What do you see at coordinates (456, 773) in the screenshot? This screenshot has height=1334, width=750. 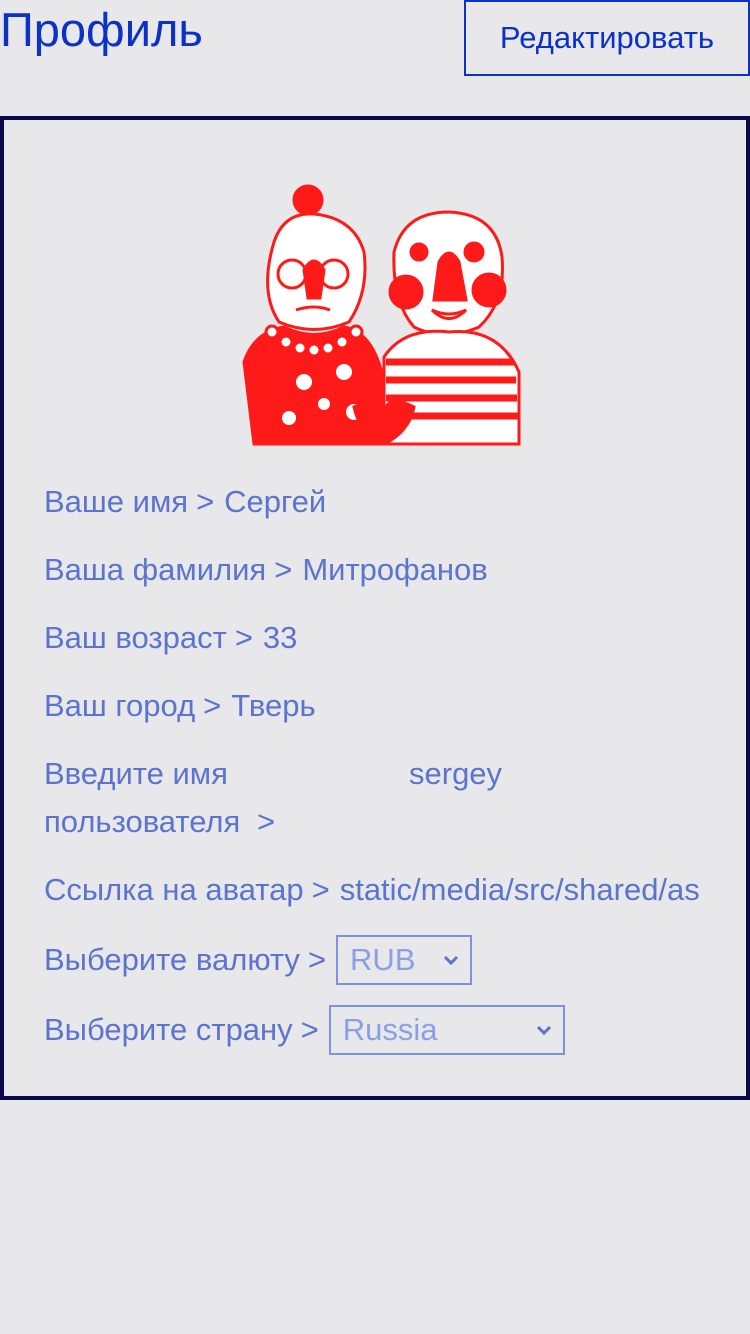 I see `username-value: sergey` at bounding box center [456, 773].